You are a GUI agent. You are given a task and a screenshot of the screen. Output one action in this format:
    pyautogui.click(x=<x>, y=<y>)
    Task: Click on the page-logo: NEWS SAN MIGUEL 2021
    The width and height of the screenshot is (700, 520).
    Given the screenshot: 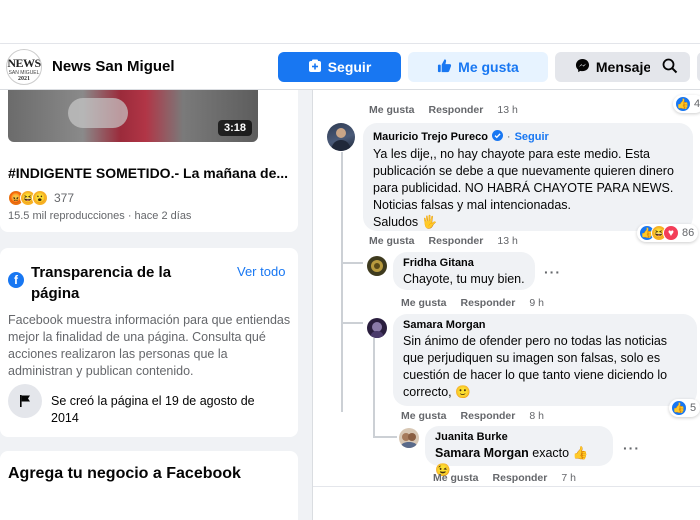 What is the action you would take?
    pyautogui.click(x=24, y=67)
    